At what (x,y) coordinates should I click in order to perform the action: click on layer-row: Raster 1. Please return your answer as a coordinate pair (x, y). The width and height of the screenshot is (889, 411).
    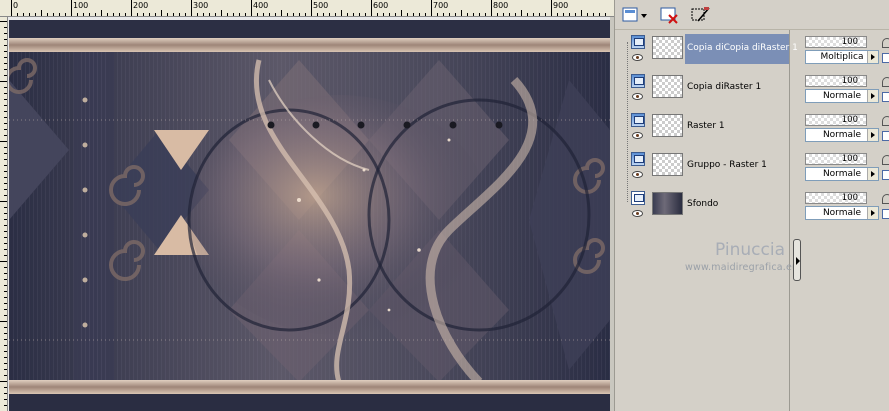
    Looking at the image, I should click on (709, 127).